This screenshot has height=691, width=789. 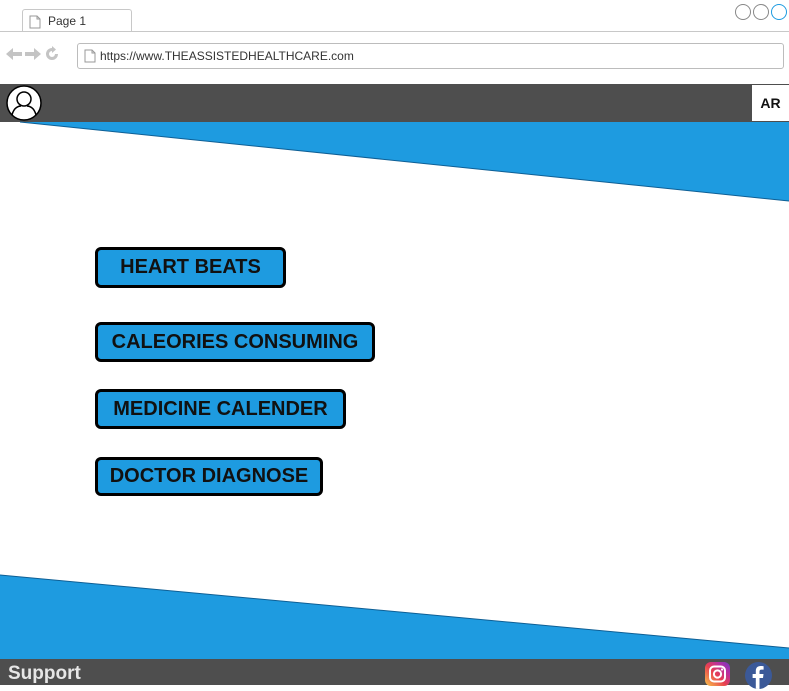 I want to click on browser-nav, so click(x=33, y=54).